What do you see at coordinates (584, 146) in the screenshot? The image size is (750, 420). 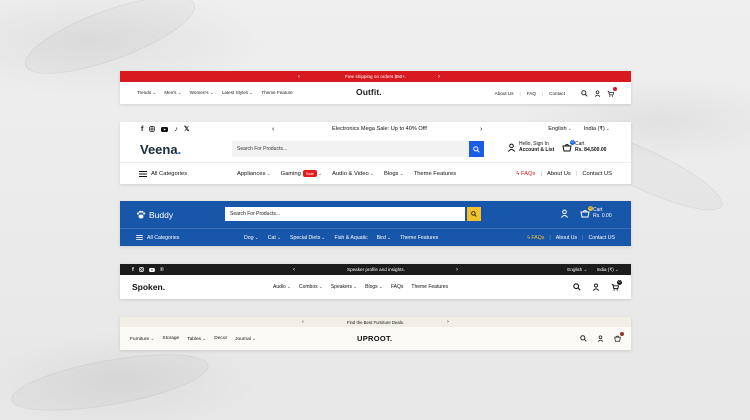 I see `cart-link: 0 Cart Rs. 84,500.00` at bounding box center [584, 146].